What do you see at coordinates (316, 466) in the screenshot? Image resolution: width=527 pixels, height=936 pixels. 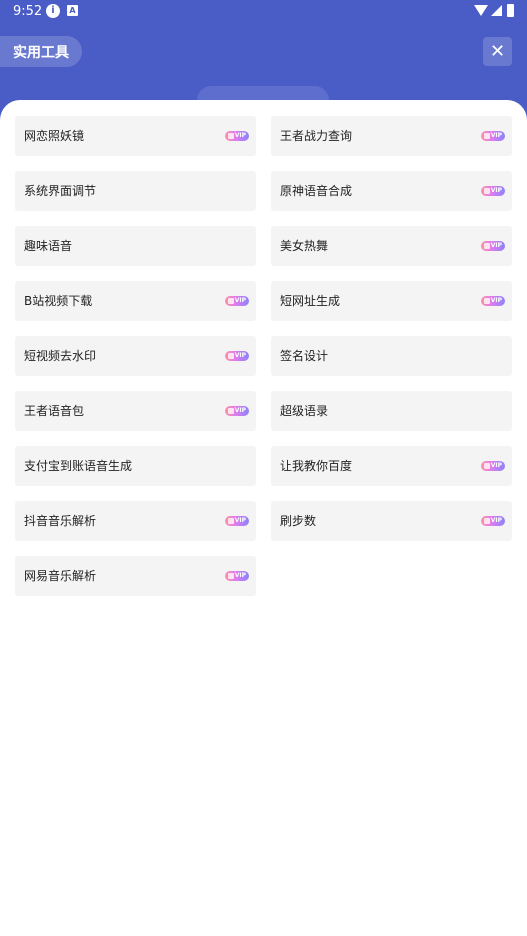 I see `tool-label: 让我教你百度` at bounding box center [316, 466].